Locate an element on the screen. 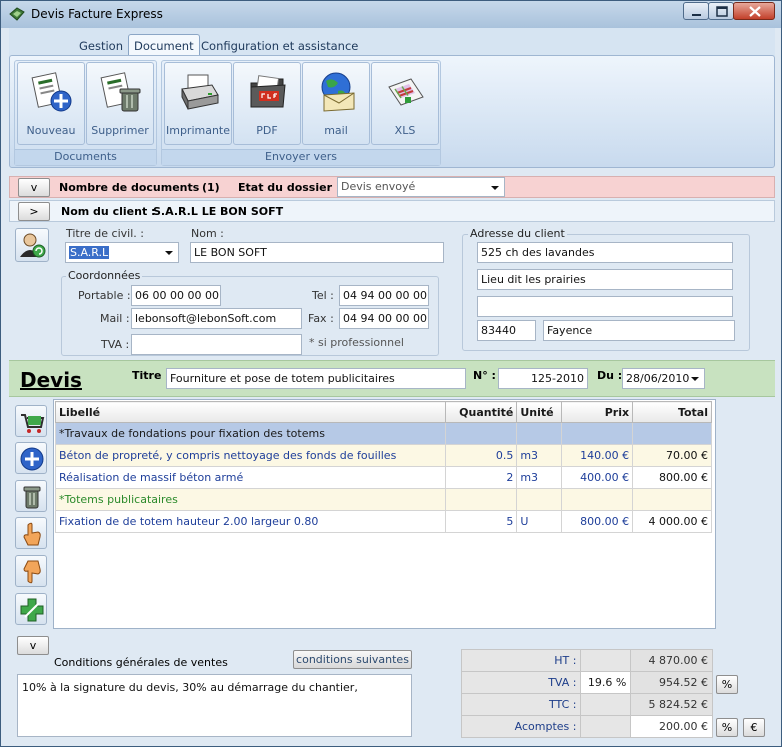 The image size is (782, 747). nom-field: LE BON SOFT is located at coordinates (317, 252).